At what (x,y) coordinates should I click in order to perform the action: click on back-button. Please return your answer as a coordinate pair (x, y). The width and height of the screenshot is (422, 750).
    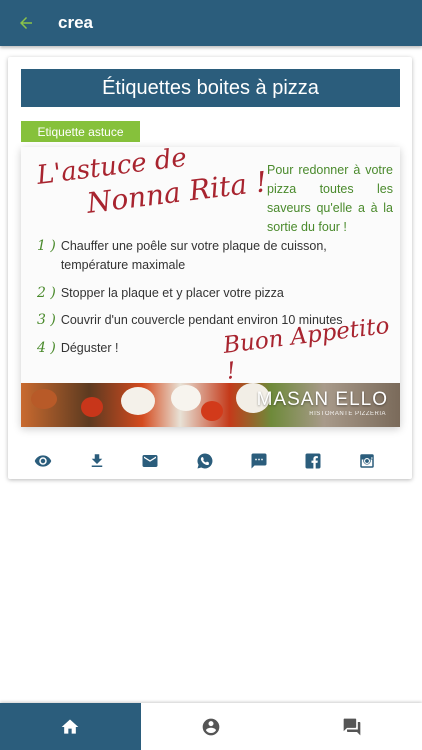
    Looking at the image, I should click on (26, 23).